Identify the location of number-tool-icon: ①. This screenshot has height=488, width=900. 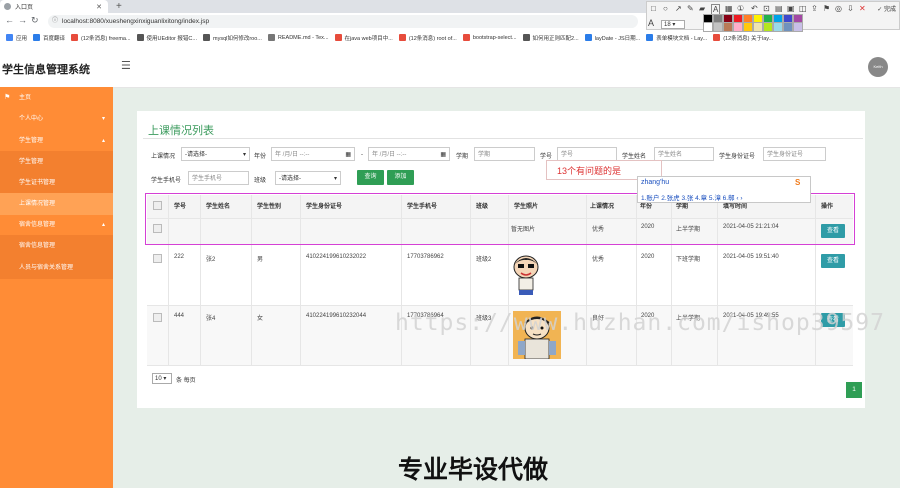
(740, 8).